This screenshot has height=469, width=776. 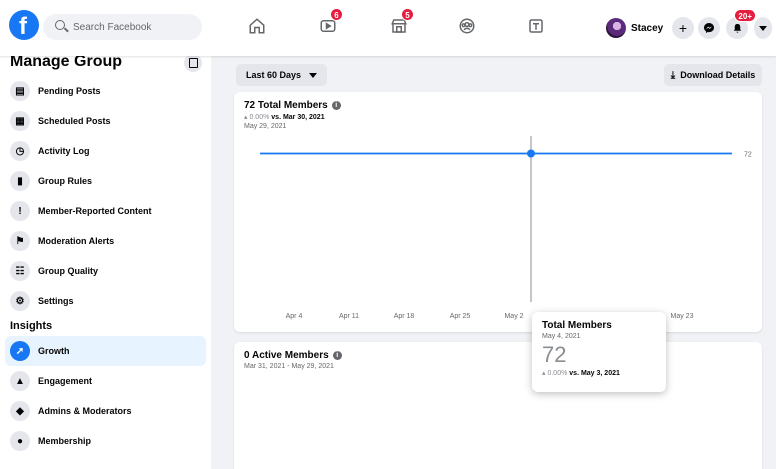 I want to click on sidebar-item-label: Settings, so click(x=56, y=301).